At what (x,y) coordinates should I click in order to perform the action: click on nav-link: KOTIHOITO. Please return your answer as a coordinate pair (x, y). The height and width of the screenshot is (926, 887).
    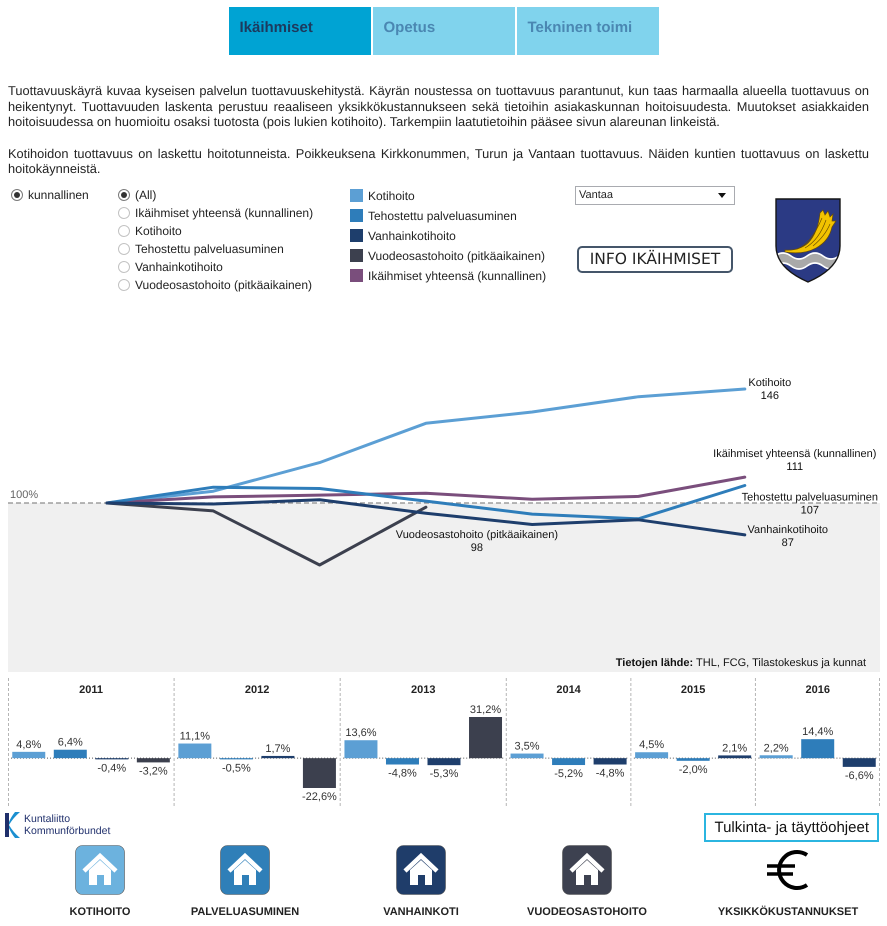
    Looking at the image, I should click on (100, 881).